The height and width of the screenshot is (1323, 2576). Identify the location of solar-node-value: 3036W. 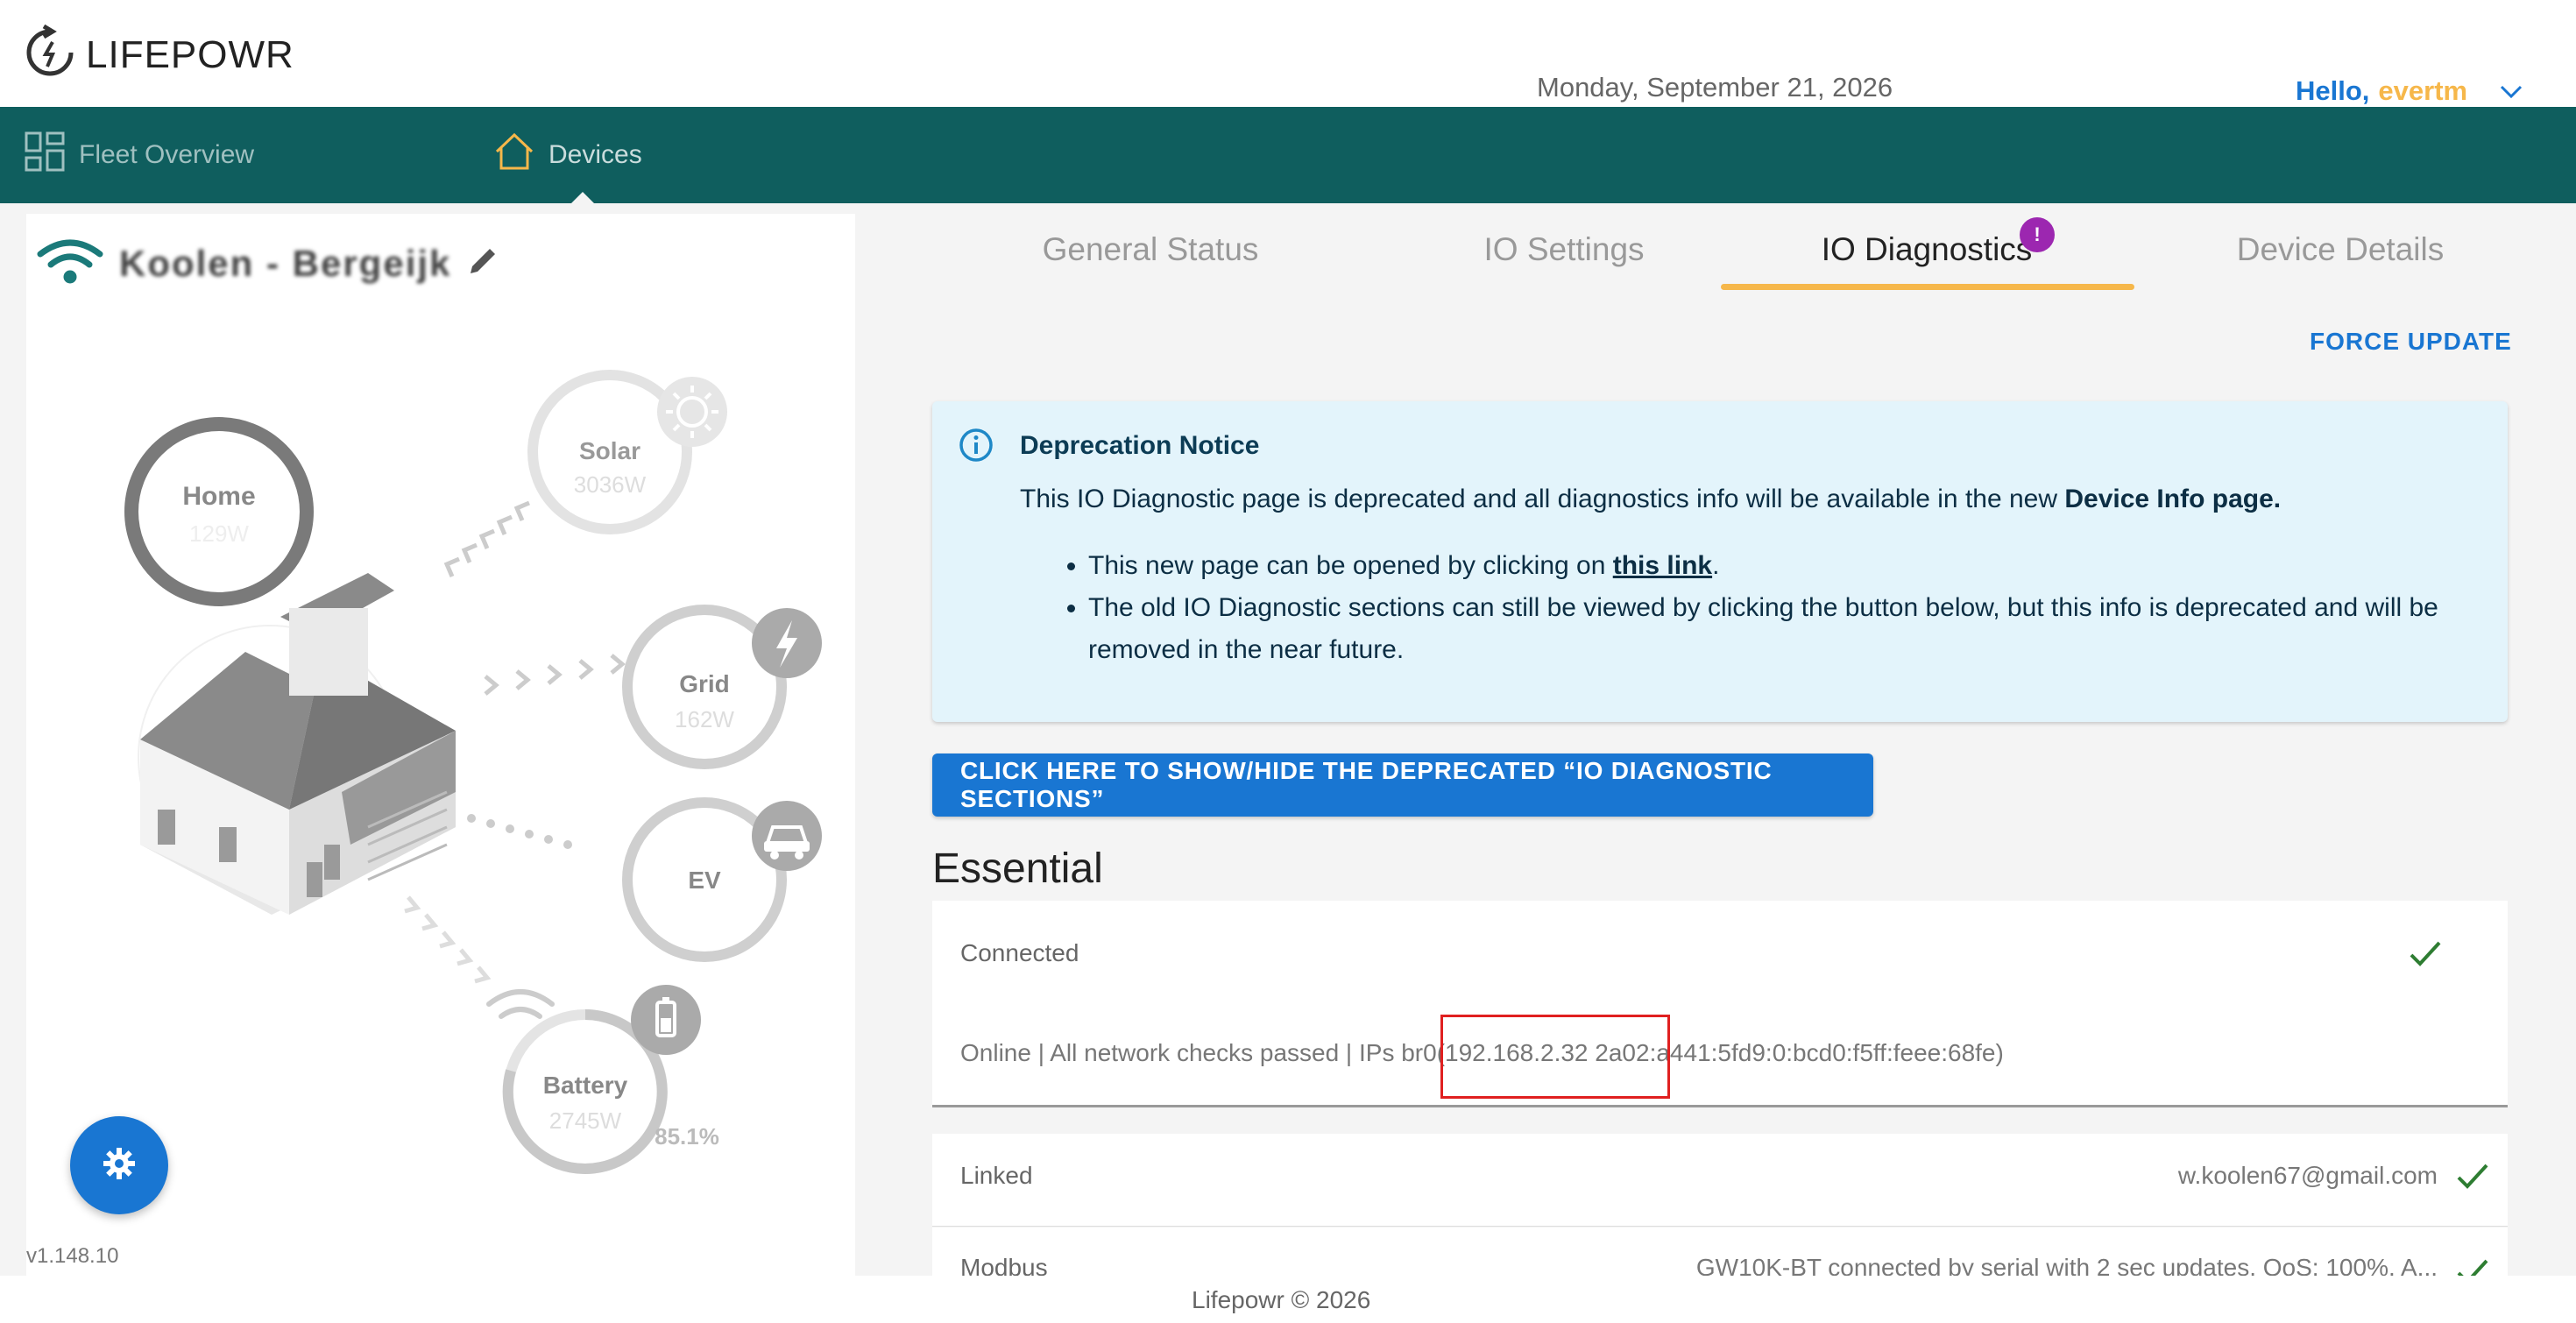
(610, 484).